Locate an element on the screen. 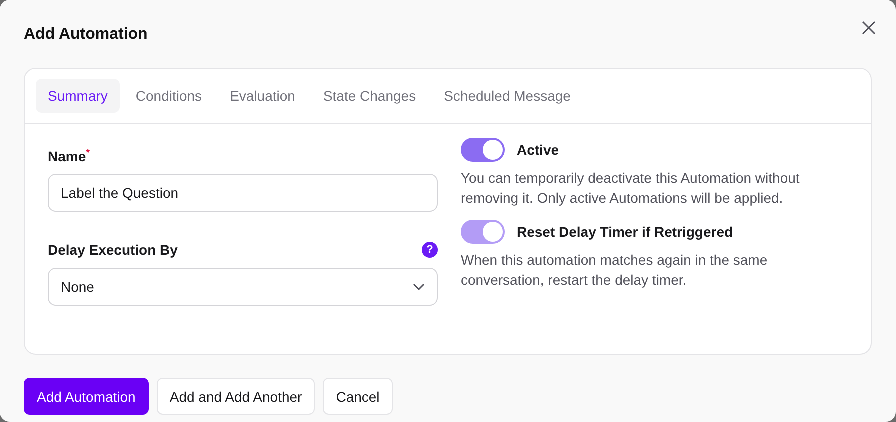 The width and height of the screenshot is (896, 422). field-label: Name$^{*}$ is located at coordinates (69, 156).